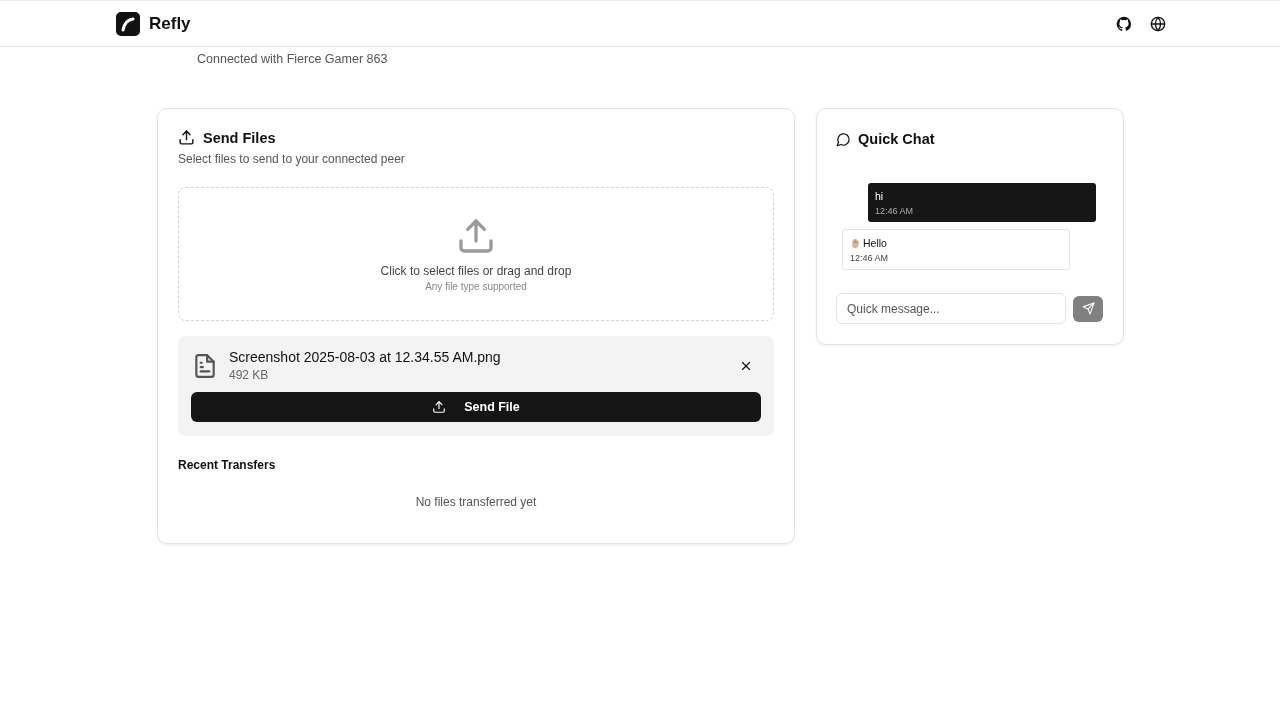  I want to click on file-size: 492 KB, so click(249, 375).